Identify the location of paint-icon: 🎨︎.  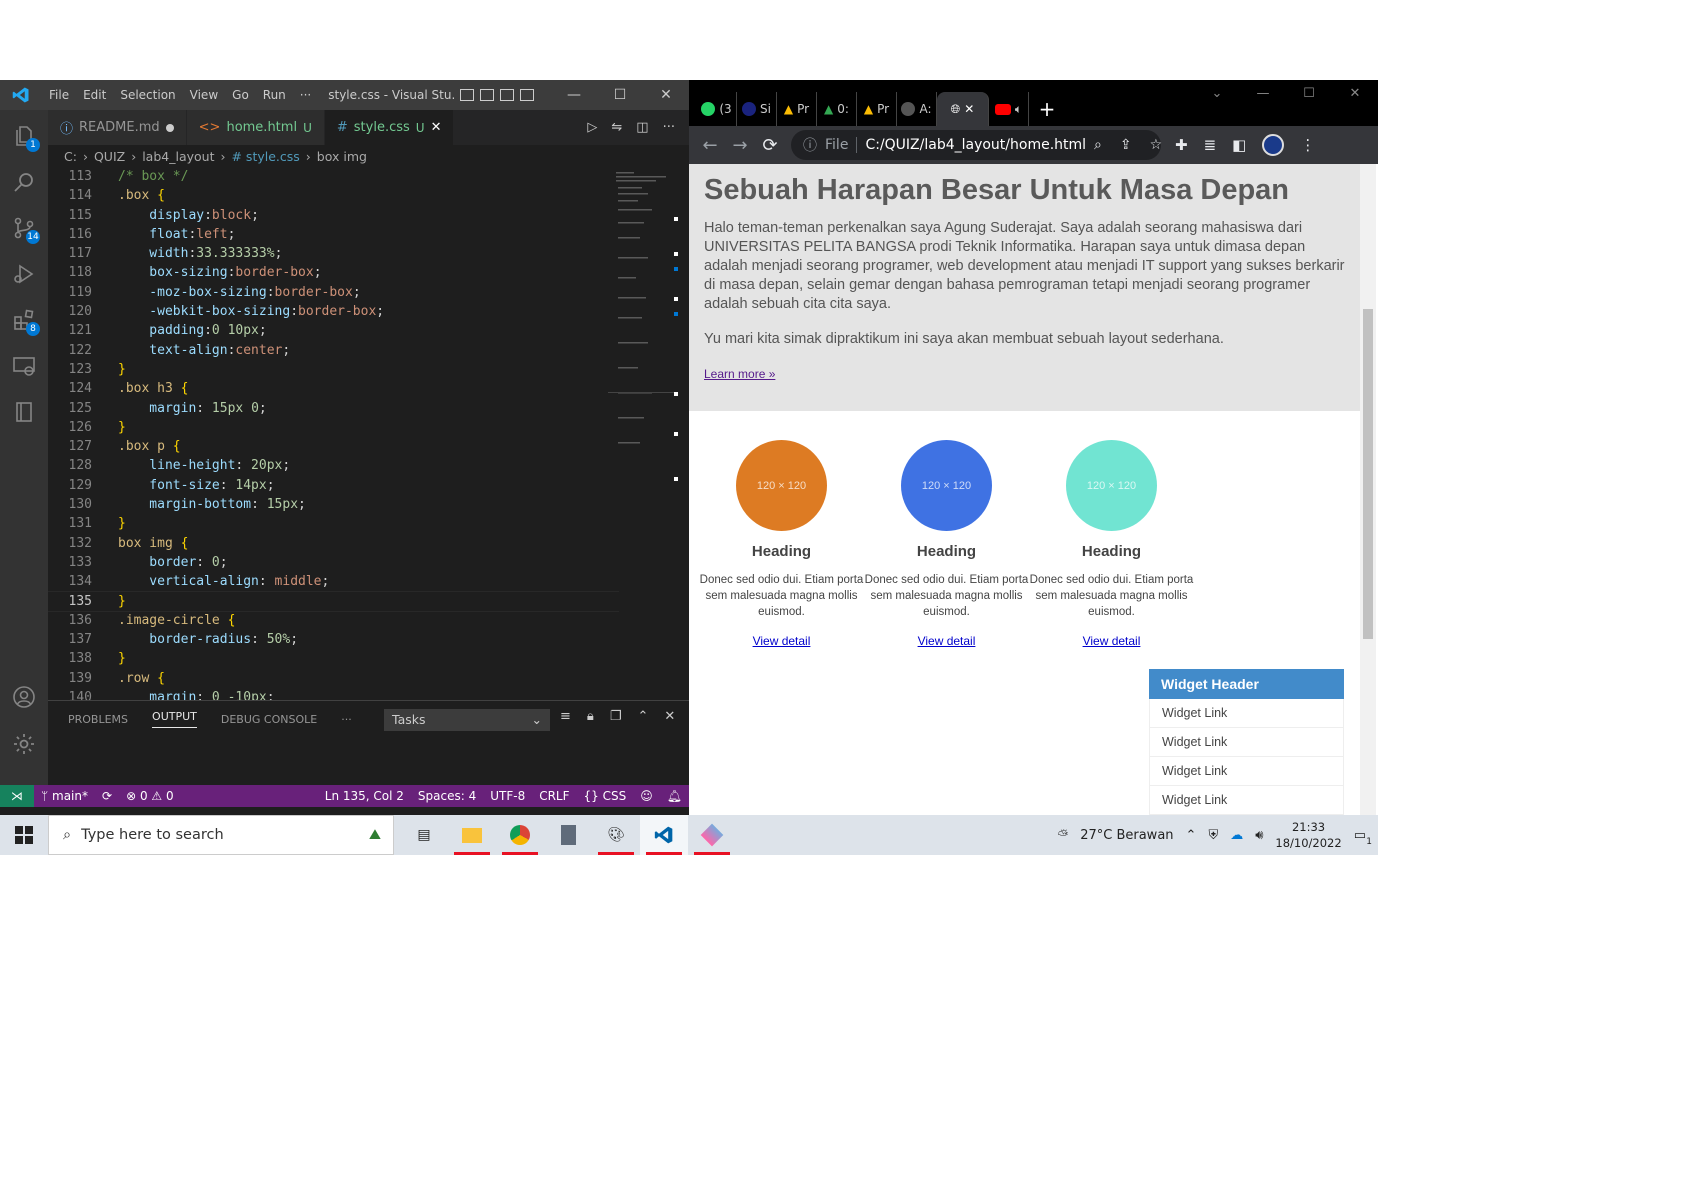
(616, 835).